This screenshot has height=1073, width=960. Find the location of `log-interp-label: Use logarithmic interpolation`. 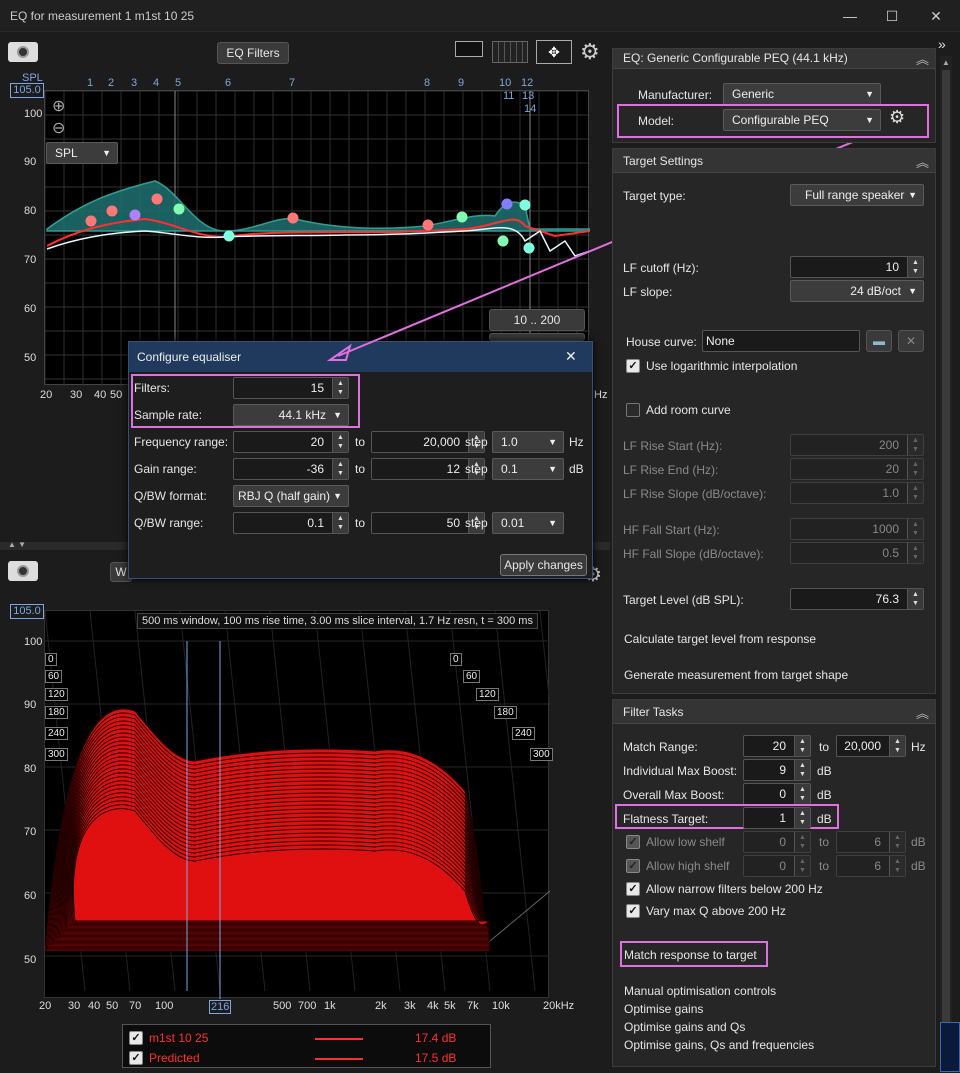

log-interp-label: Use logarithmic interpolation is located at coordinates (722, 366).